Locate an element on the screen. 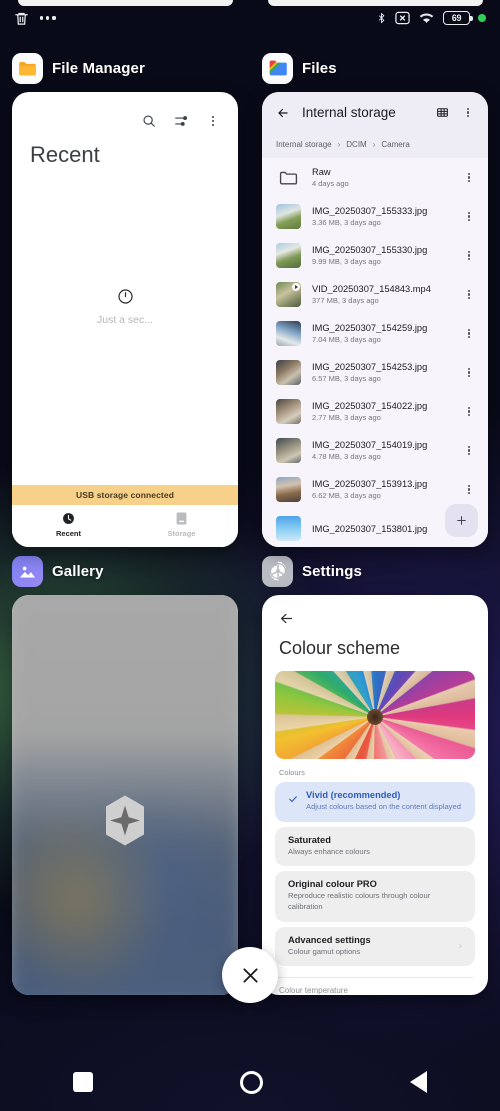 The height and width of the screenshot is (1111, 500). list-item: Raw 4 days ago is located at coordinates (375, 177).